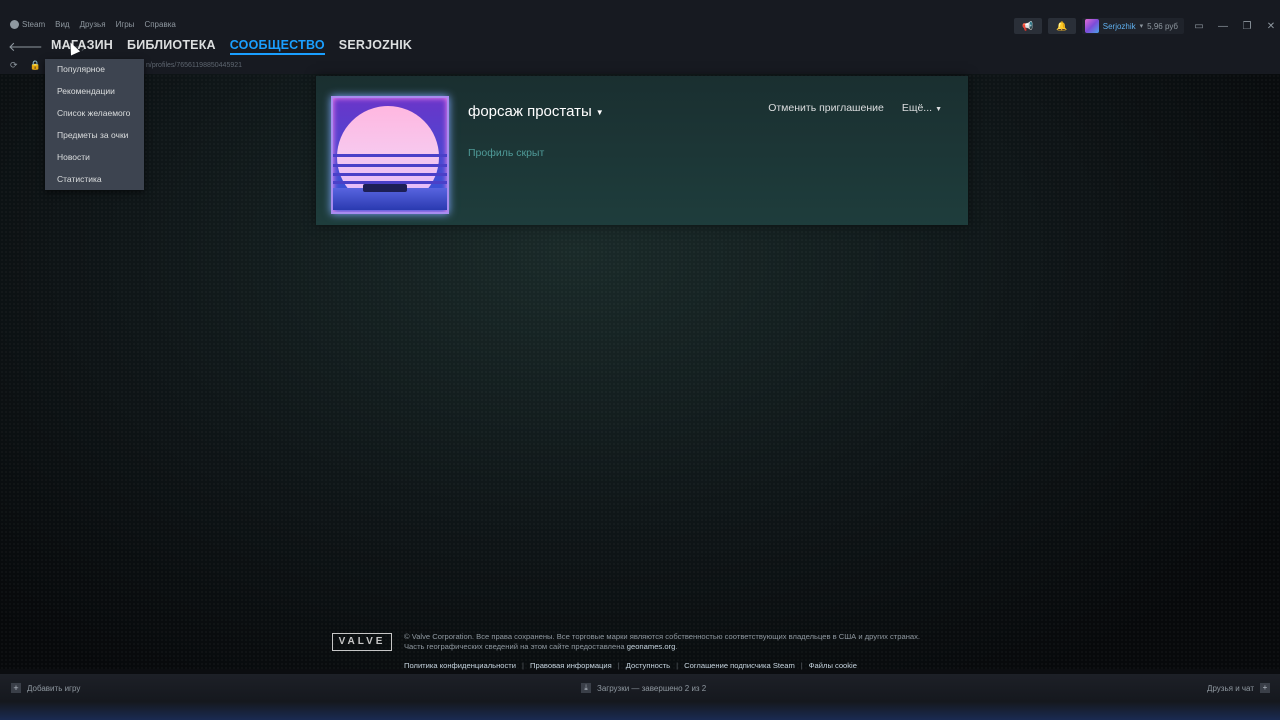 This screenshot has height=720, width=1280. I want to click on footer-link-legal: Правовая информация, so click(571, 665).